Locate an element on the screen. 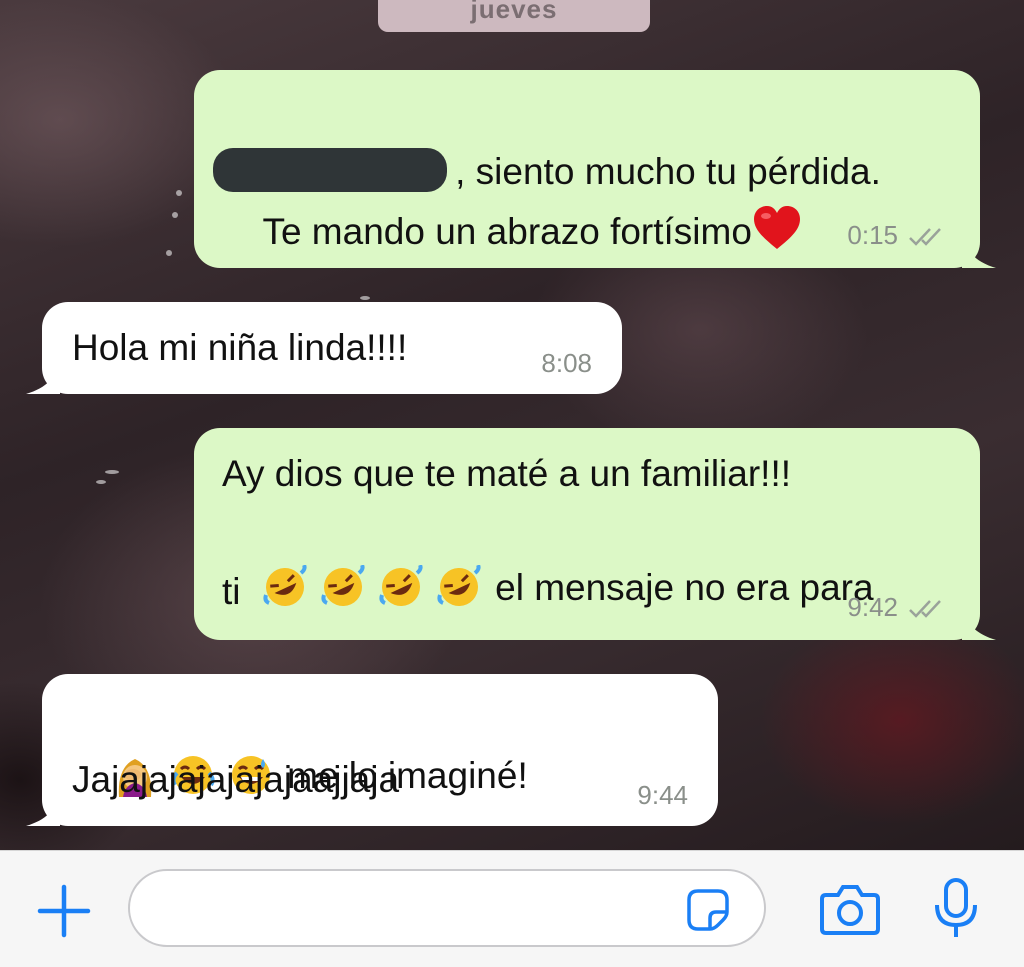 This screenshot has height=967, width=1024. red-heart-icon is located at coordinates (776, 228).